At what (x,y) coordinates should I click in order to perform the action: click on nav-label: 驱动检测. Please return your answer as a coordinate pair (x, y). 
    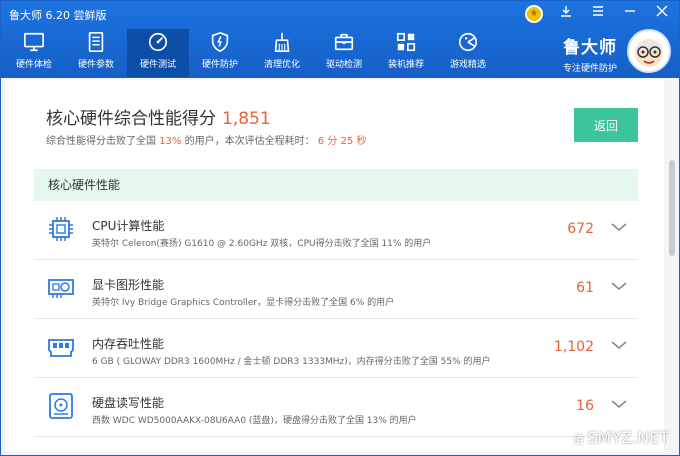
    Looking at the image, I should click on (343, 65).